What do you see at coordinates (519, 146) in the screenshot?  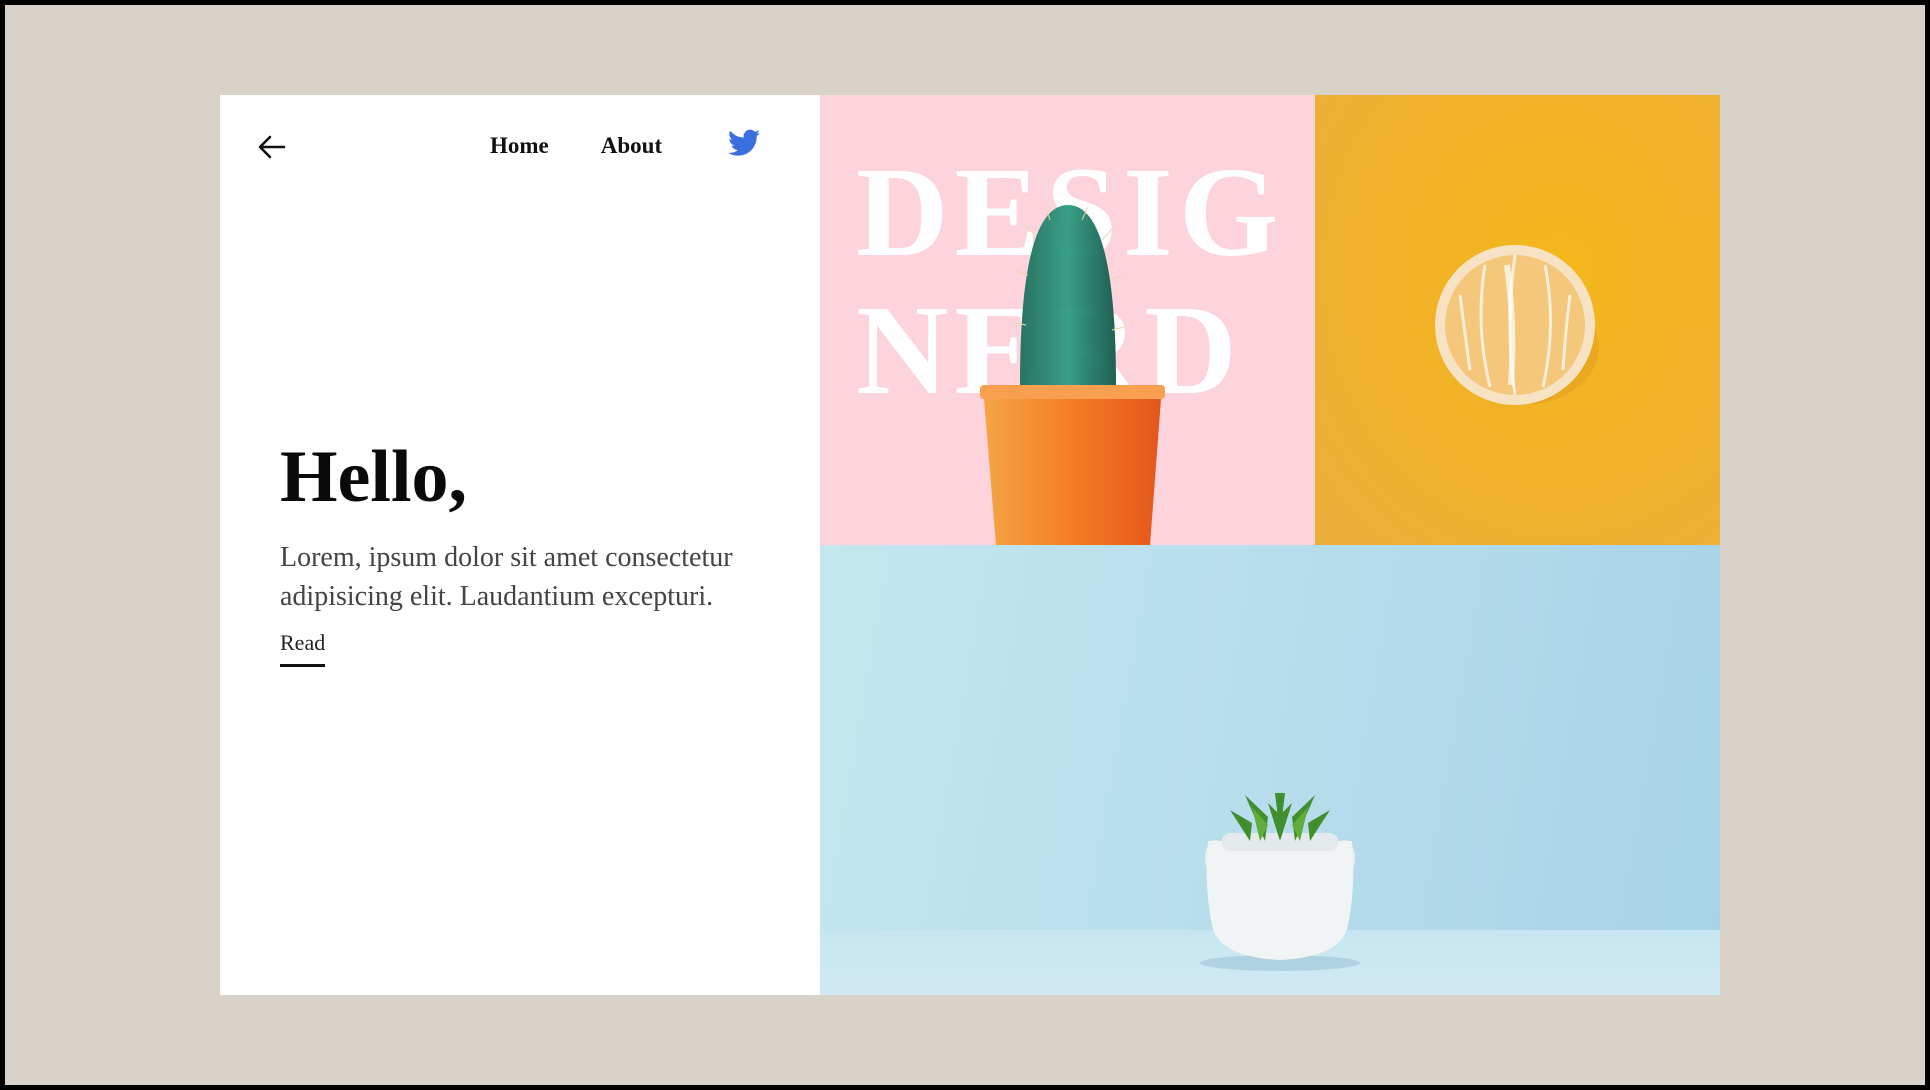 I see `nav-home-link: Home` at bounding box center [519, 146].